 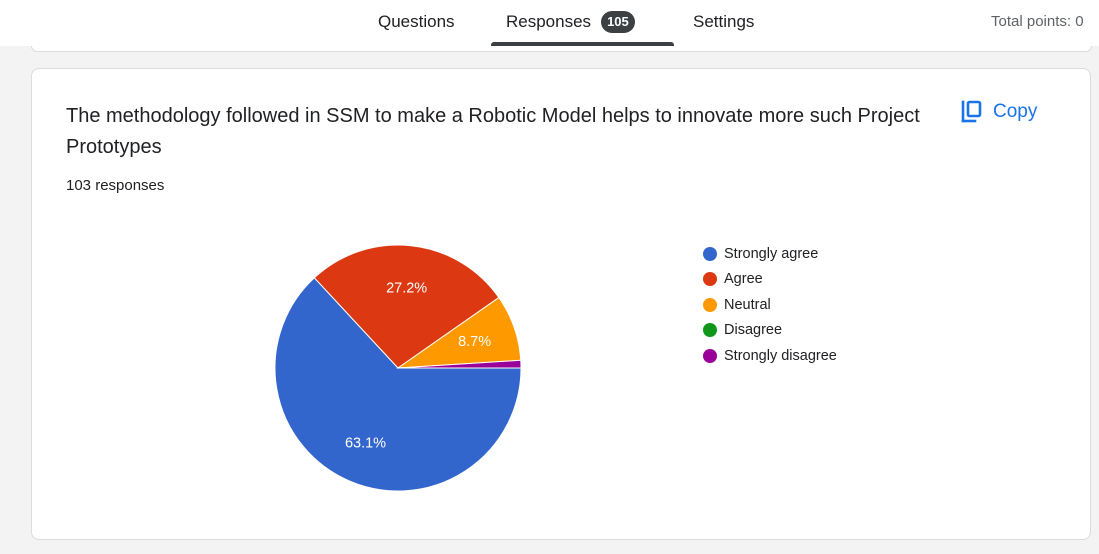 What do you see at coordinates (743, 279) in the screenshot?
I see `legend-label: Agree` at bounding box center [743, 279].